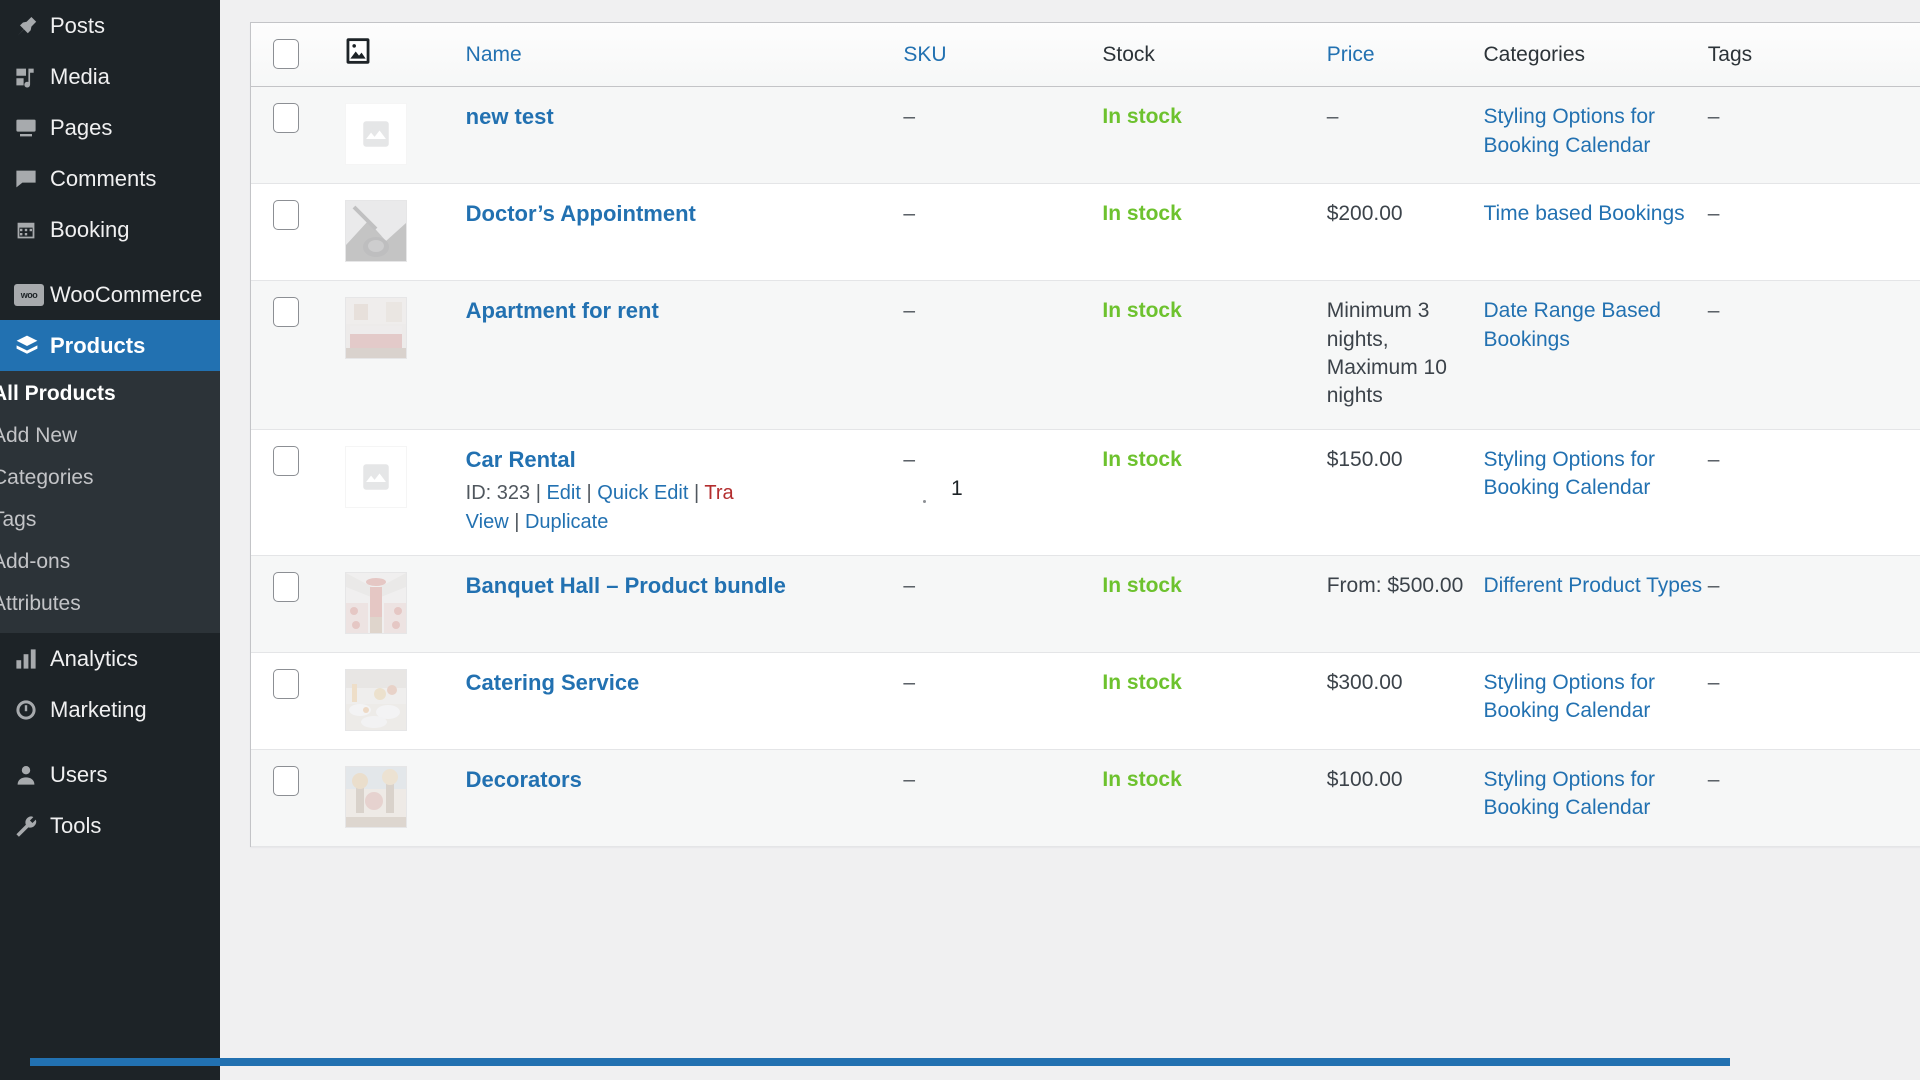 This screenshot has height=1080, width=1920. Describe the element at coordinates (498, 493) in the screenshot. I see `row-action-id: ID: 323` at that location.